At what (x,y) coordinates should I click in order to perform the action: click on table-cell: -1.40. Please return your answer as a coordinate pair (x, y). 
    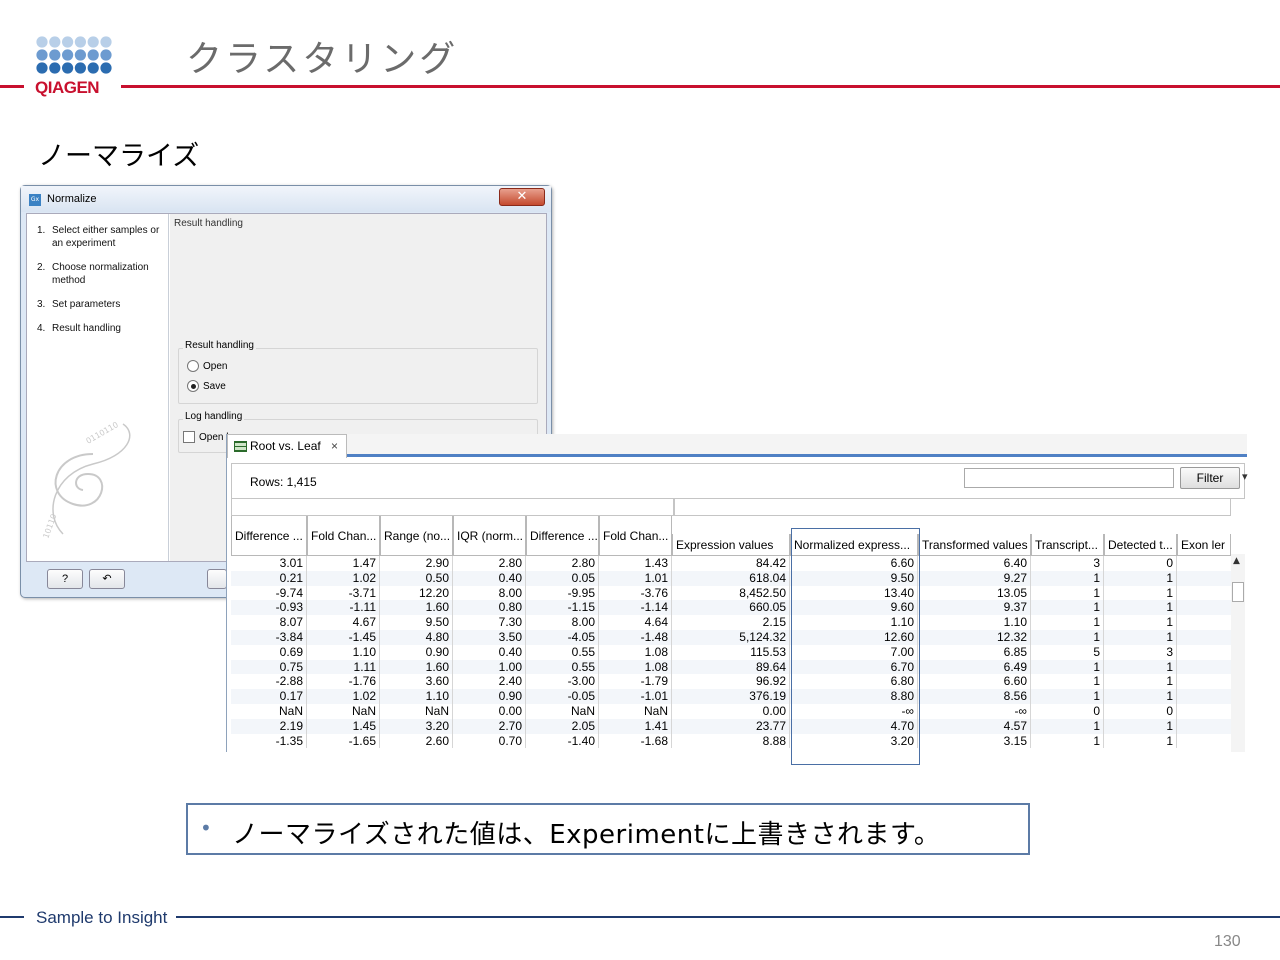
    Looking at the image, I should click on (562, 741).